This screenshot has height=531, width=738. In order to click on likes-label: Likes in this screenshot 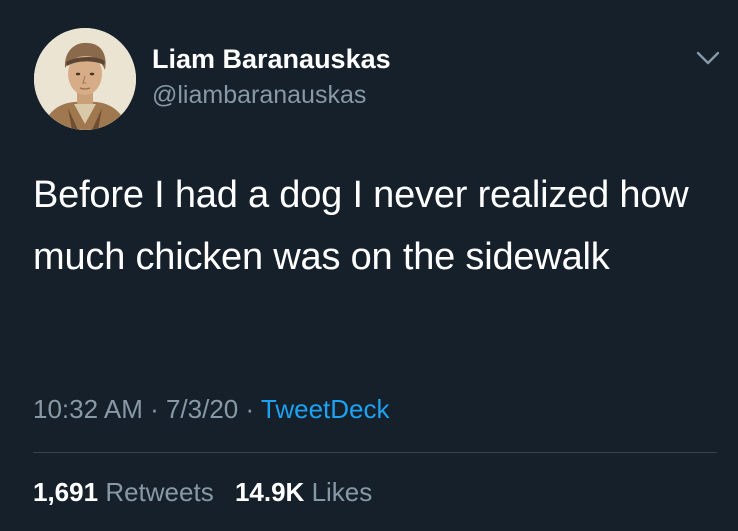, I will do `click(342, 492)`.